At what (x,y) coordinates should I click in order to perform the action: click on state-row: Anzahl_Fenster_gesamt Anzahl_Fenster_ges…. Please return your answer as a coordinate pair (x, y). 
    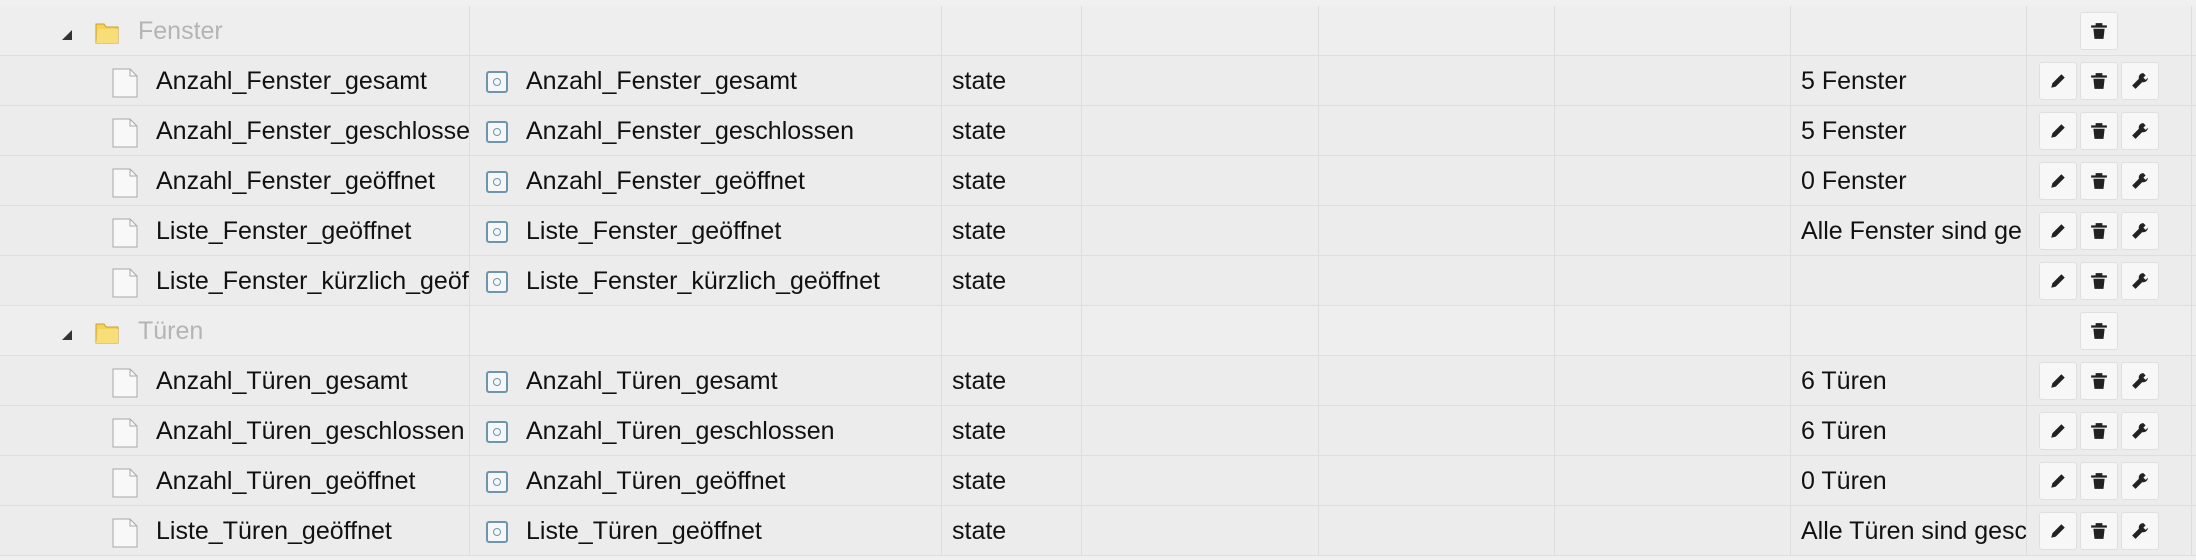
    Looking at the image, I should click on (1098, 81).